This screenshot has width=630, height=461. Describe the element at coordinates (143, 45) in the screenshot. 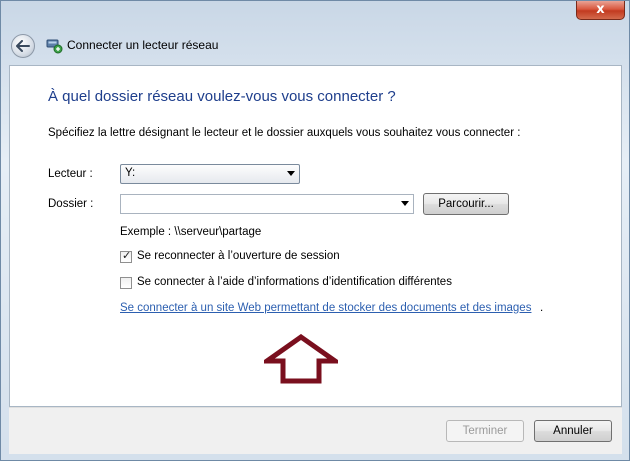

I see `window-title: Connecter un lecteur réseau` at that location.